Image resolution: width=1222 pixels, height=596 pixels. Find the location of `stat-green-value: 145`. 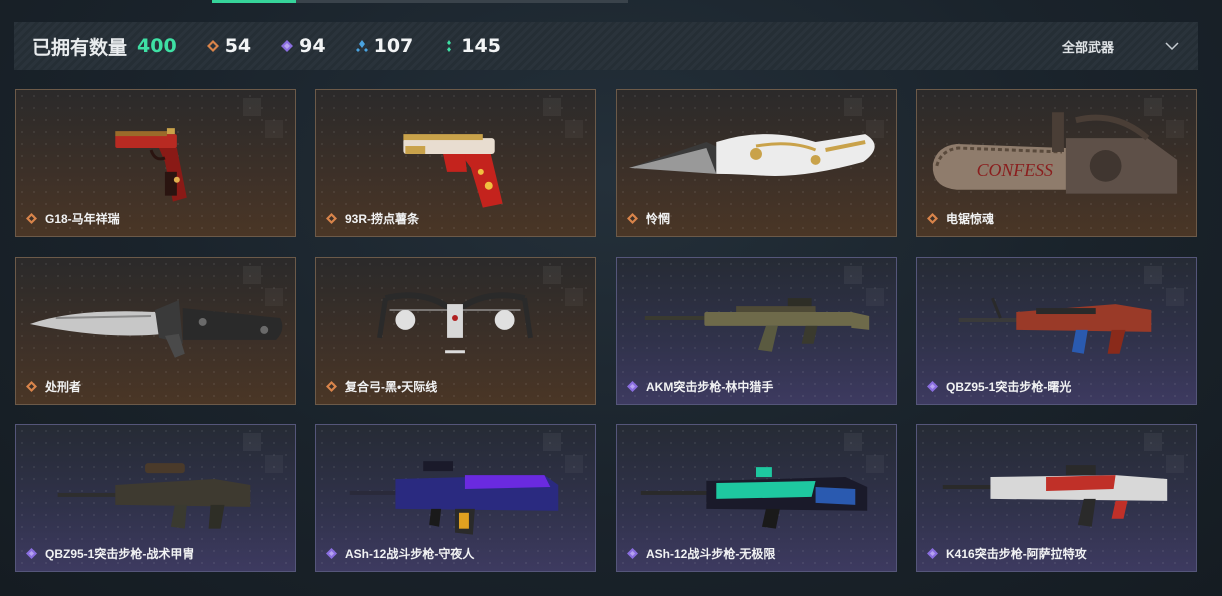

stat-green-value: 145 is located at coordinates (481, 46).